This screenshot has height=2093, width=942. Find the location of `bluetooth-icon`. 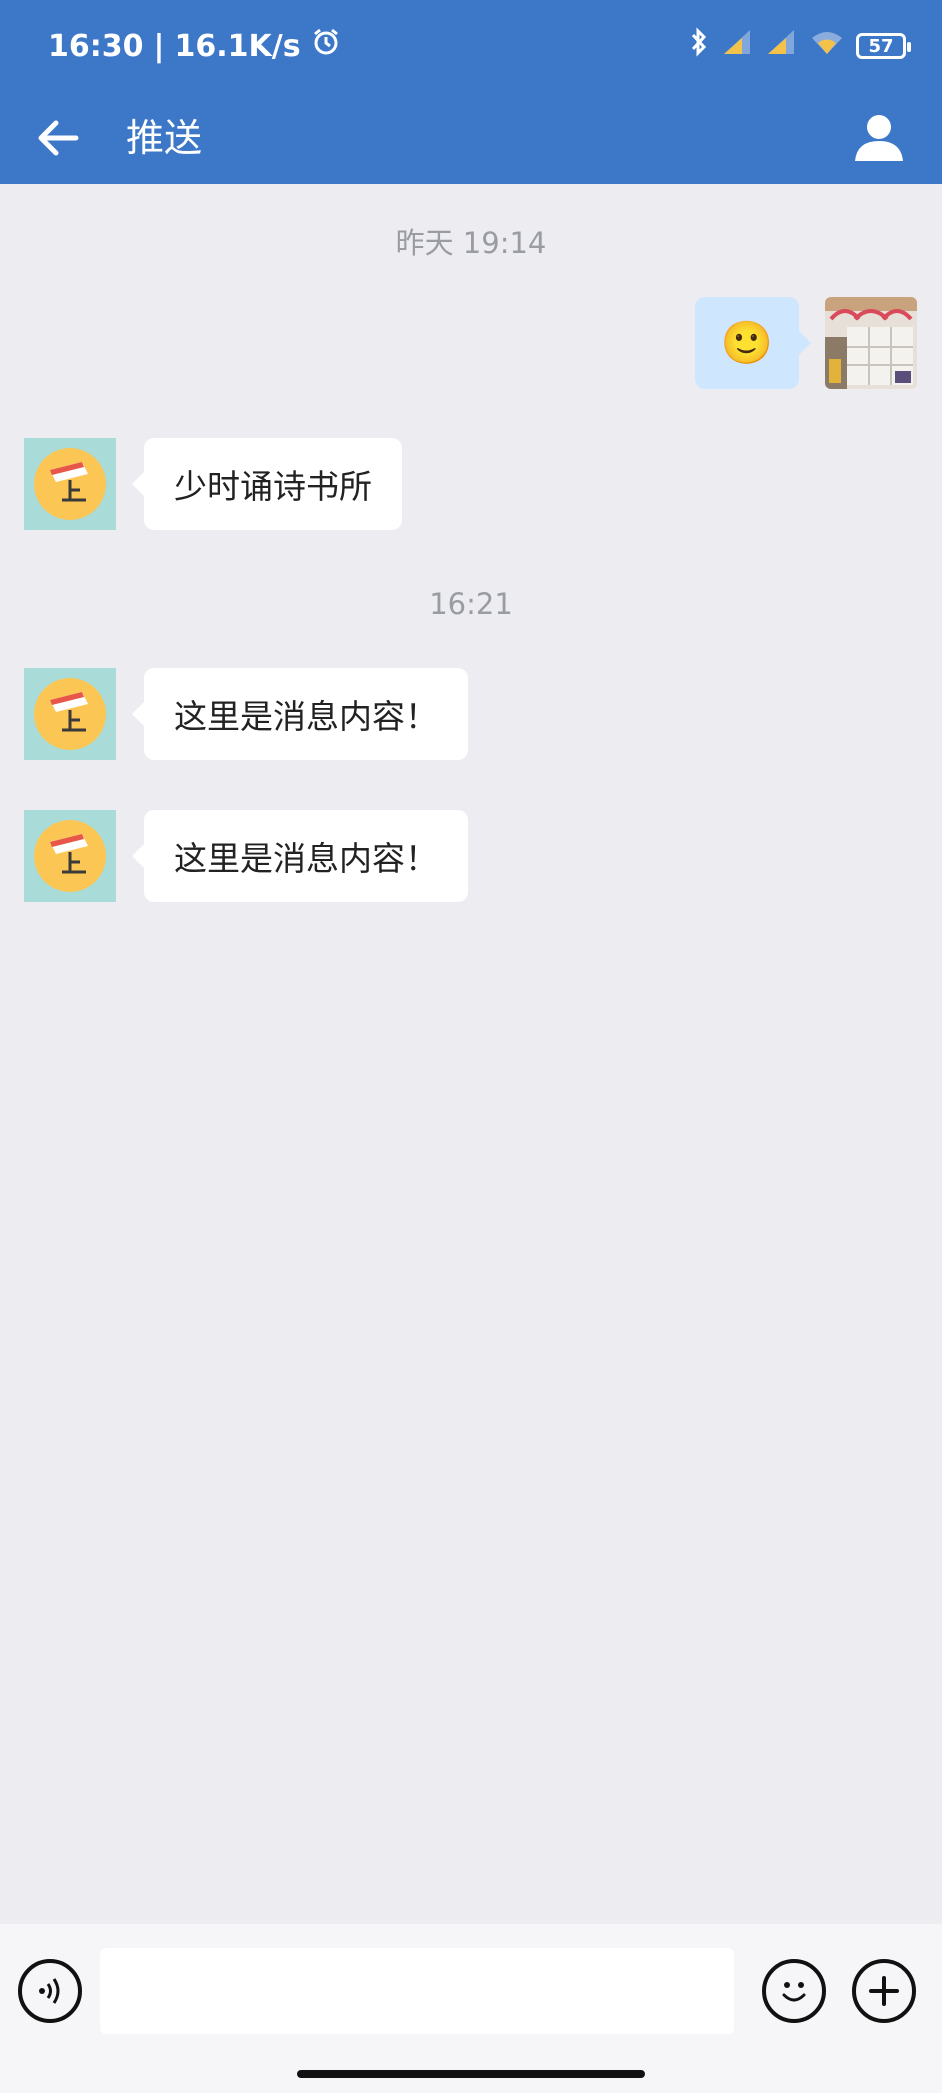

bluetooth-icon is located at coordinates (699, 46).